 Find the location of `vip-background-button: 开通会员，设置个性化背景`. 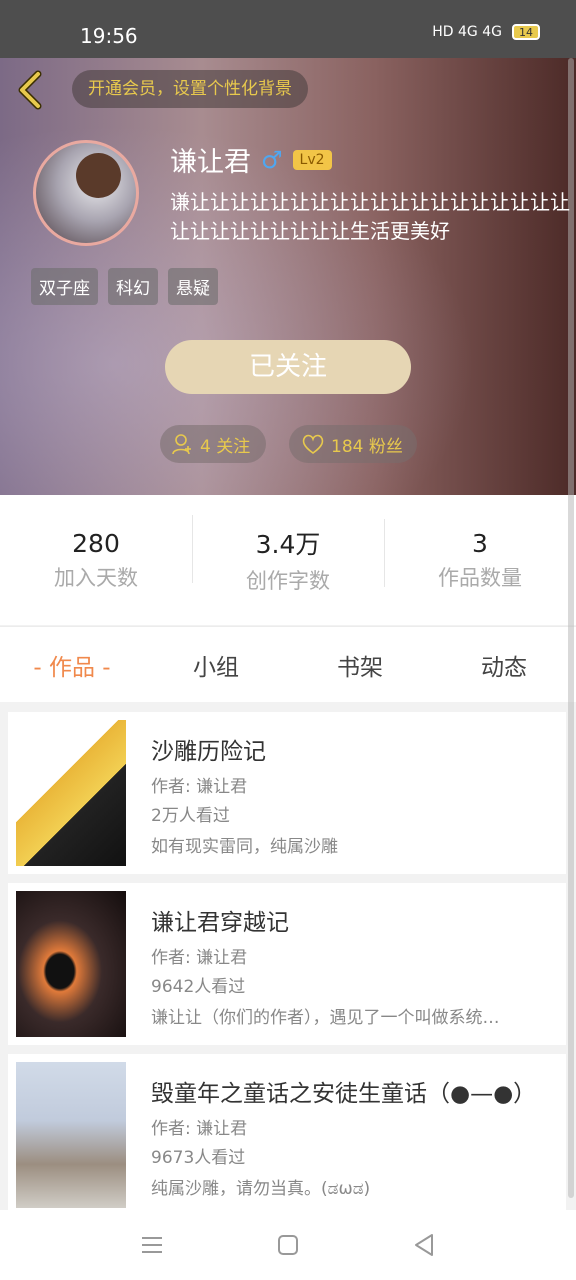

vip-background-button: 开通会员，设置个性化背景 is located at coordinates (190, 89).